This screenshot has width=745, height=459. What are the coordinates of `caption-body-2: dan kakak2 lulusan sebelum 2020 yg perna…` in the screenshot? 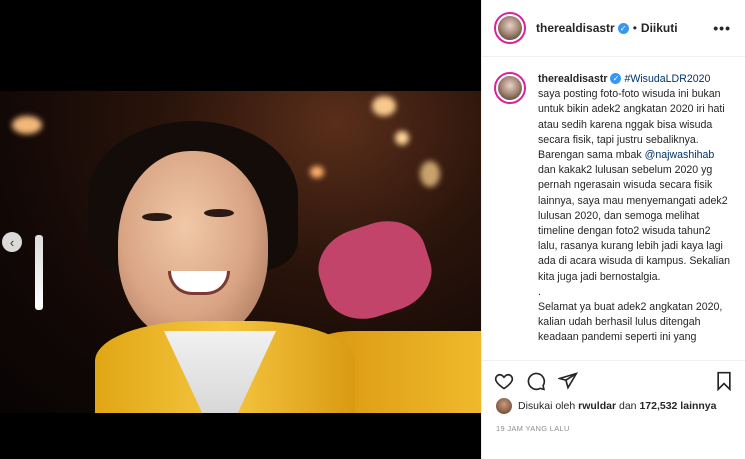 It's located at (635, 216).